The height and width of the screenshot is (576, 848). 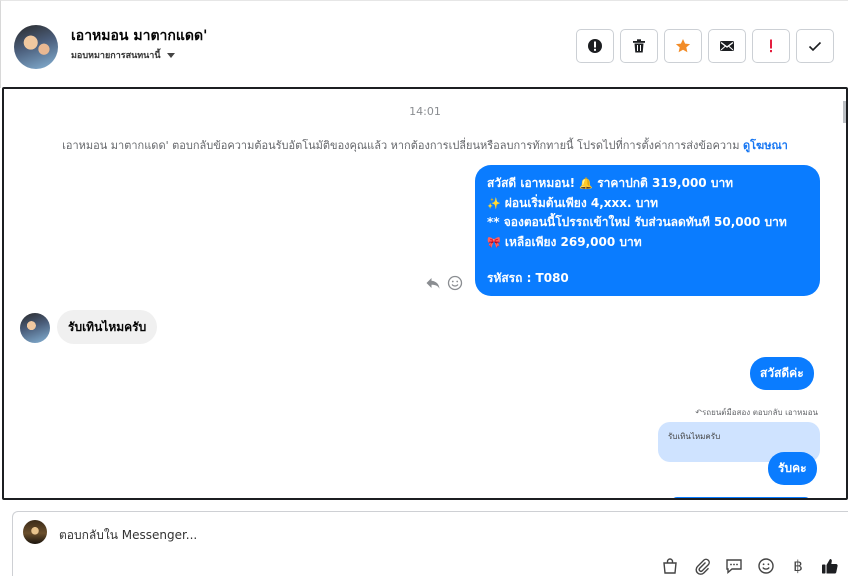 What do you see at coordinates (765, 145) in the screenshot?
I see `view-ad-link: ดูโฆษณา` at bounding box center [765, 145].